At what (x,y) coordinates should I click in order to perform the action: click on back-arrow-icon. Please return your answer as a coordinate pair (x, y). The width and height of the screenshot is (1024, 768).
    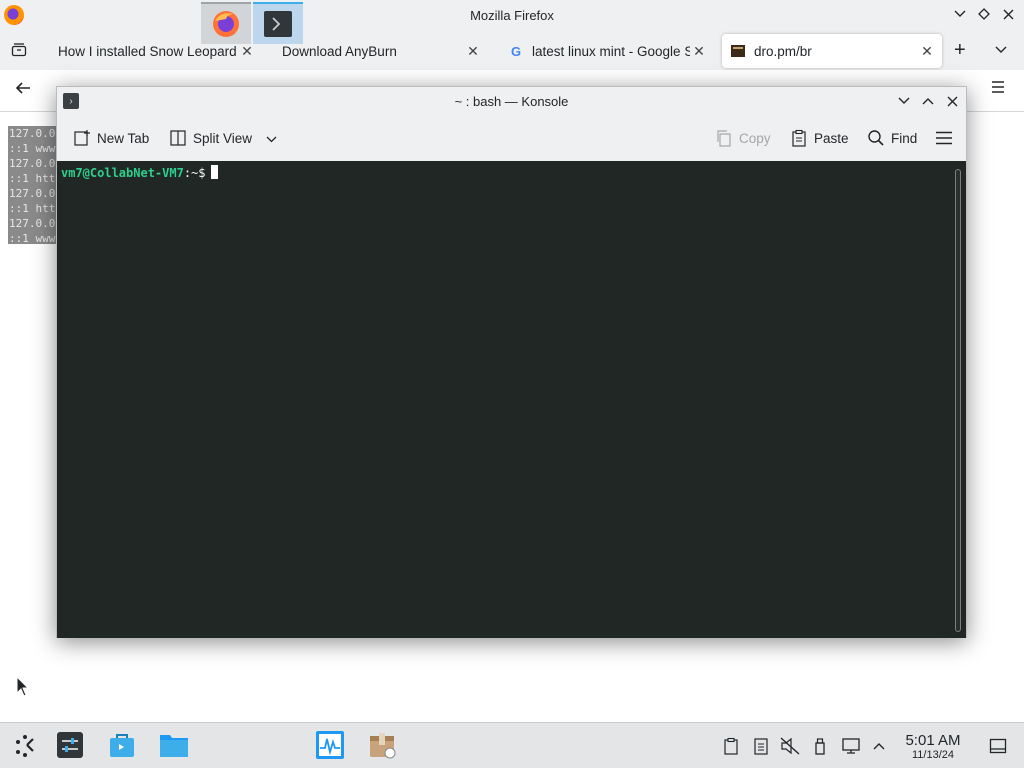
    Looking at the image, I should click on (23, 90).